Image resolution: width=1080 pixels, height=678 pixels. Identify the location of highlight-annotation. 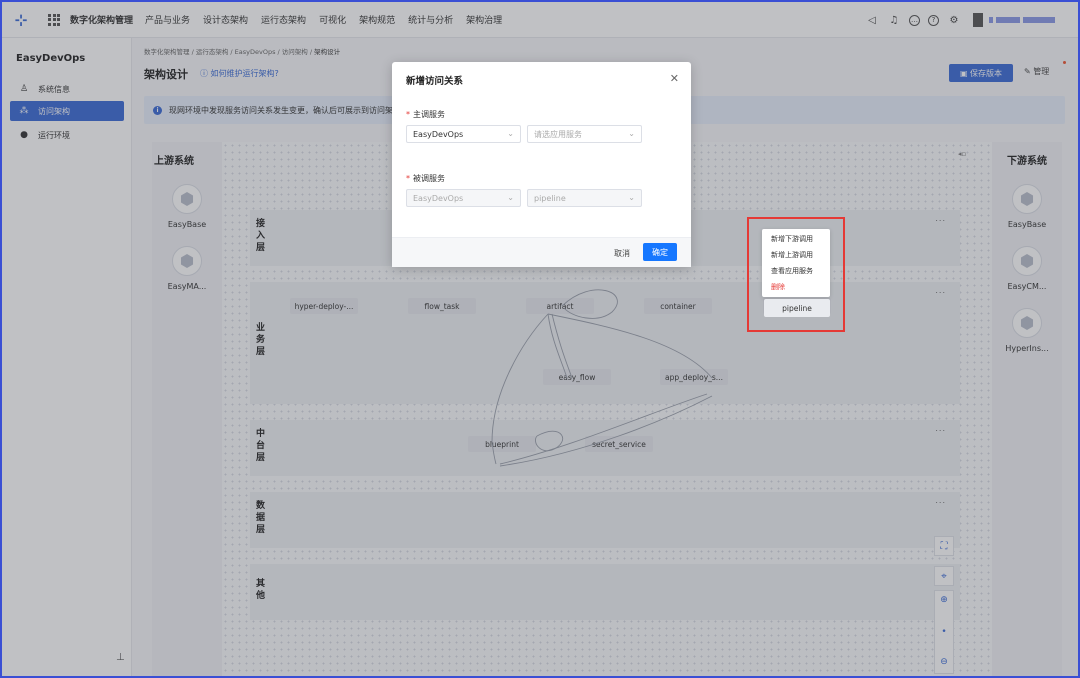
(796, 274).